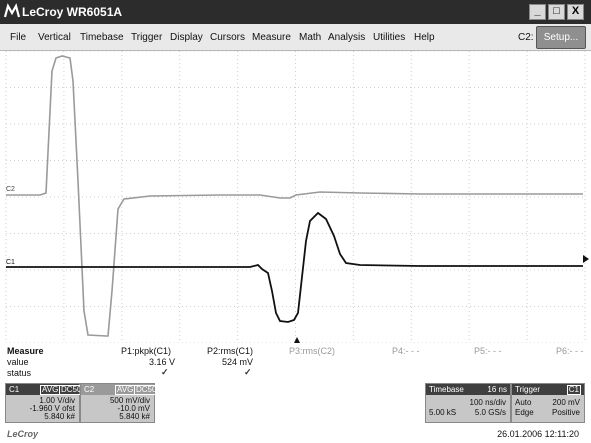 This screenshot has height=443, width=591. What do you see at coordinates (487, 402) in the screenshot?
I see `timebase-tdiv: 100 ns/div` at bounding box center [487, 402].